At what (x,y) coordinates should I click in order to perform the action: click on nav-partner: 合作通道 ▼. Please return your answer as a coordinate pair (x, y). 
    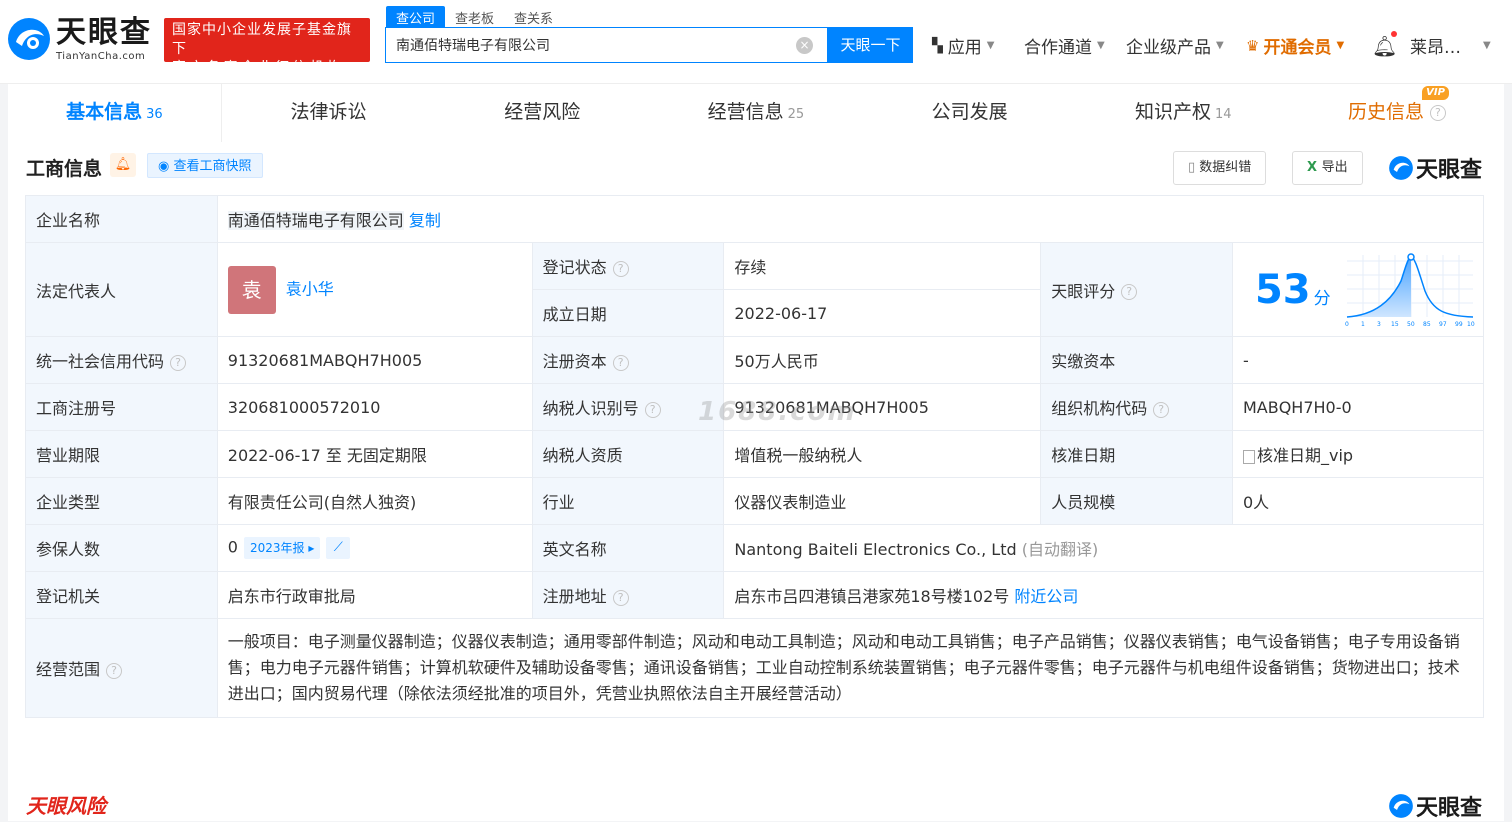
    Looking at the image, I should click on (1064, 45).